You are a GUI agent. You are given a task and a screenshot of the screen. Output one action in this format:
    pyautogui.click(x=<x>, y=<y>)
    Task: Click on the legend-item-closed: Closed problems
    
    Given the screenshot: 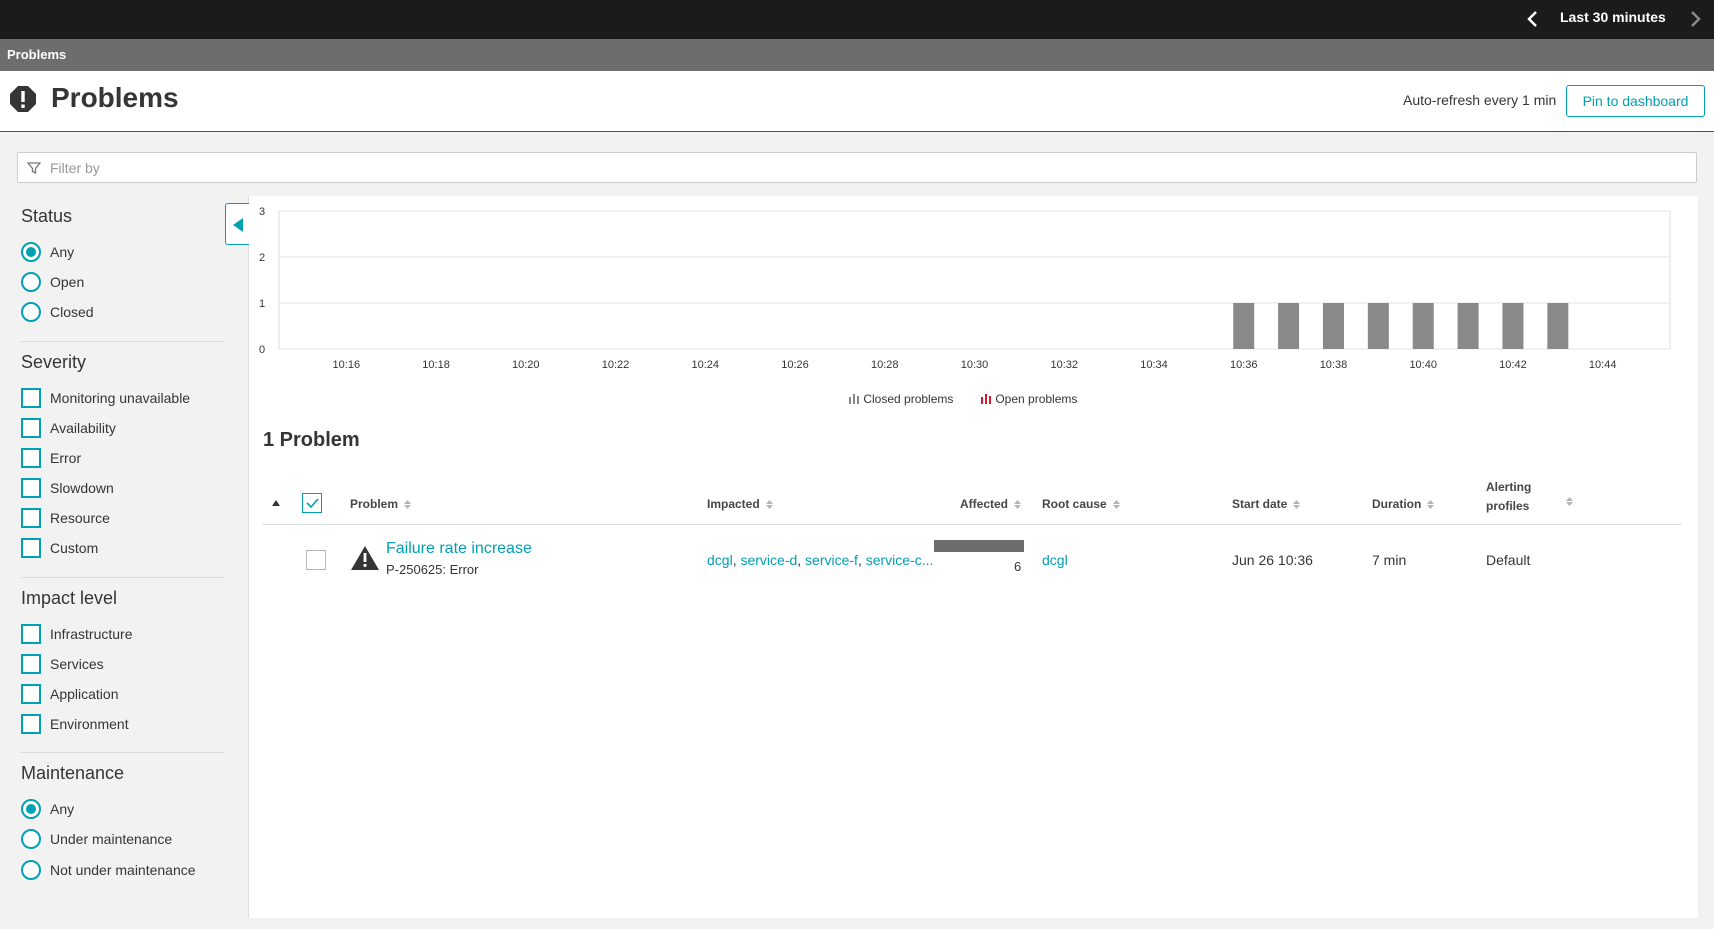 What is the action you would take?
    pyautogui.click(x=900, y=399)
    